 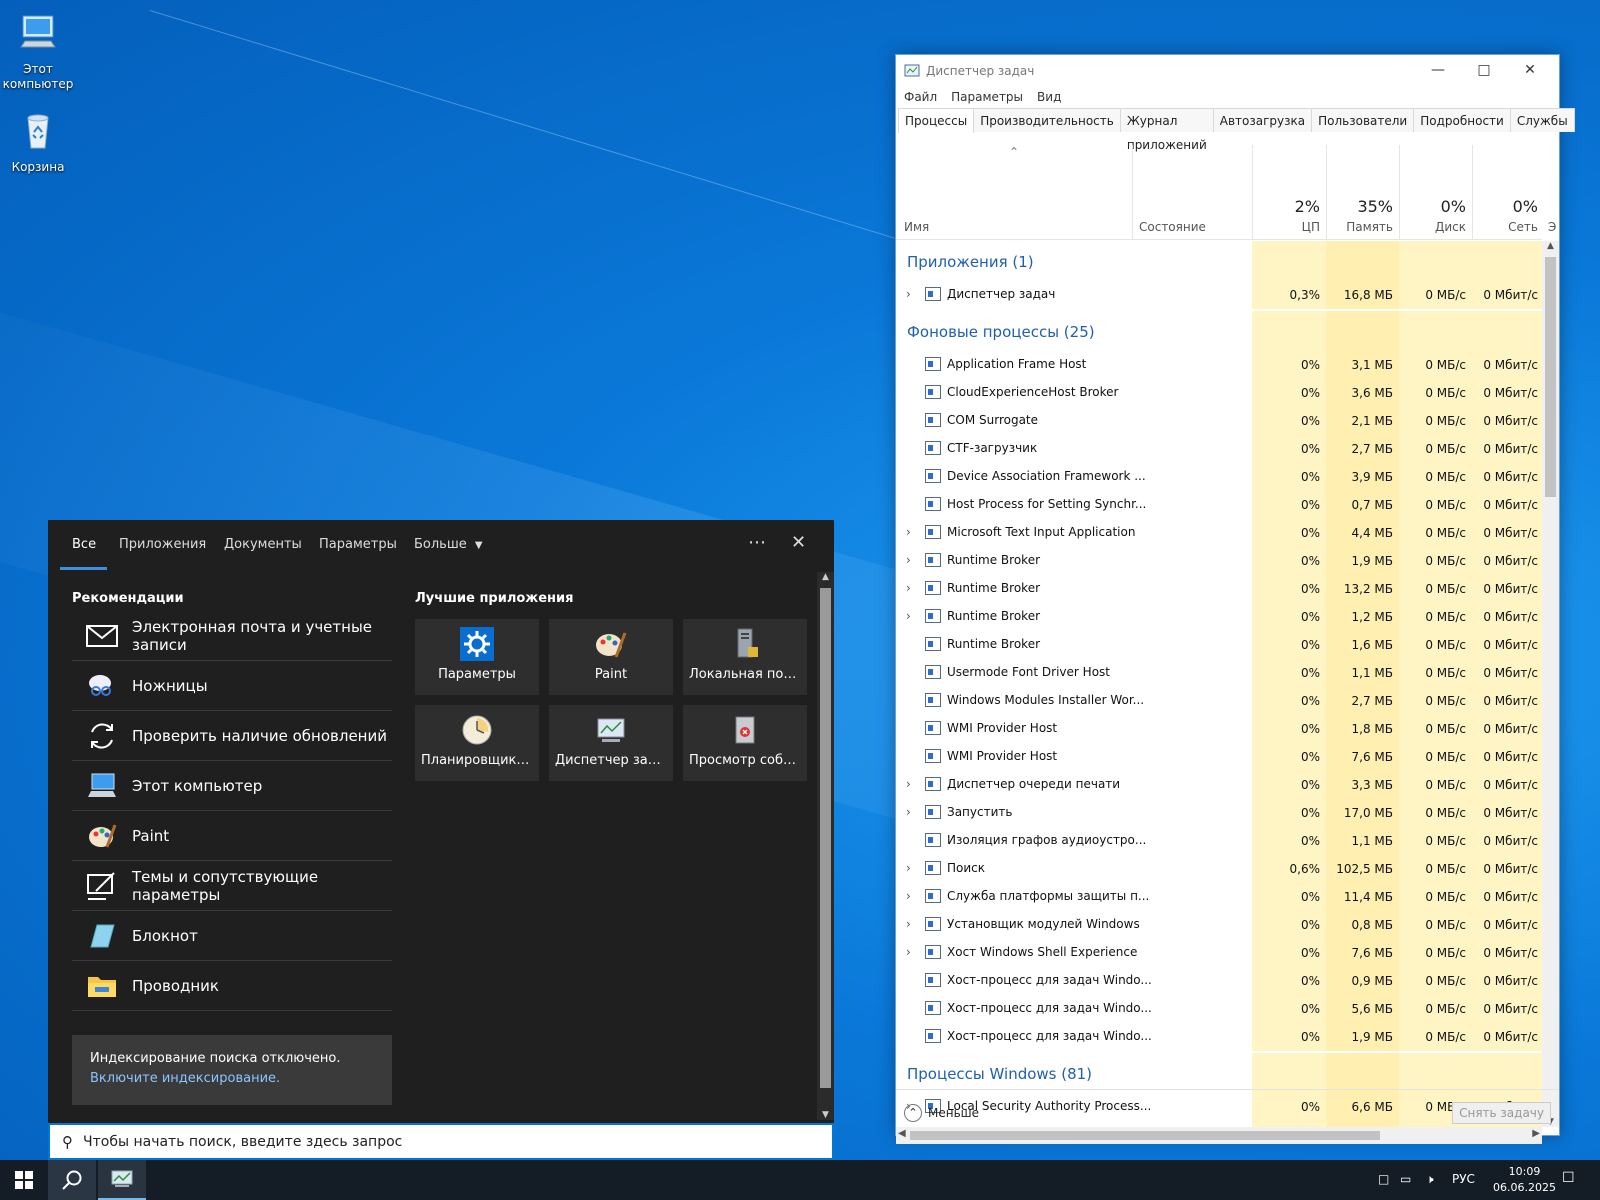 What do you see at coordinates (1219, 645) in the screenshot?
I see `process-row: 0% 1,6 МБ 0 МБ/с 0 Мбит/с Runtime Broker` at bounding box center [1219, 645].